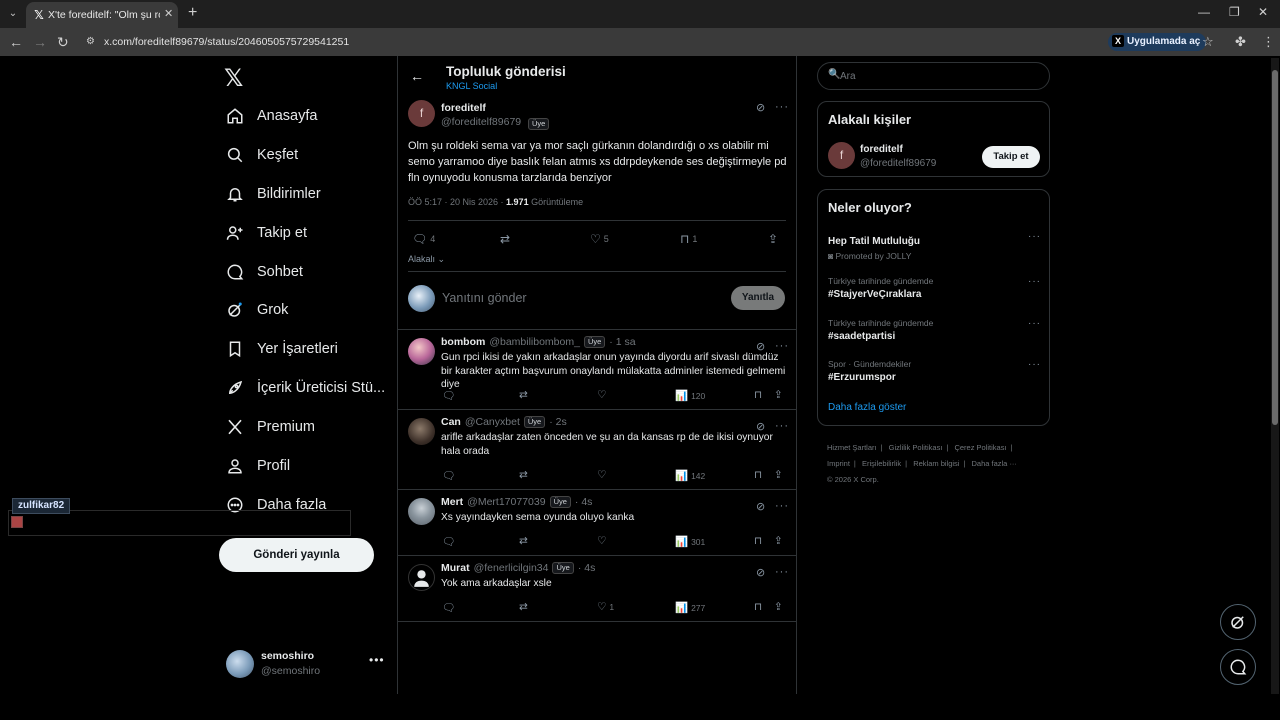 The width and height of the screenshot is (1280, 720). Describe the element at coordinates (296, 555) in the screenshot. I see `post-button: Gönderi yayınla` at that location.